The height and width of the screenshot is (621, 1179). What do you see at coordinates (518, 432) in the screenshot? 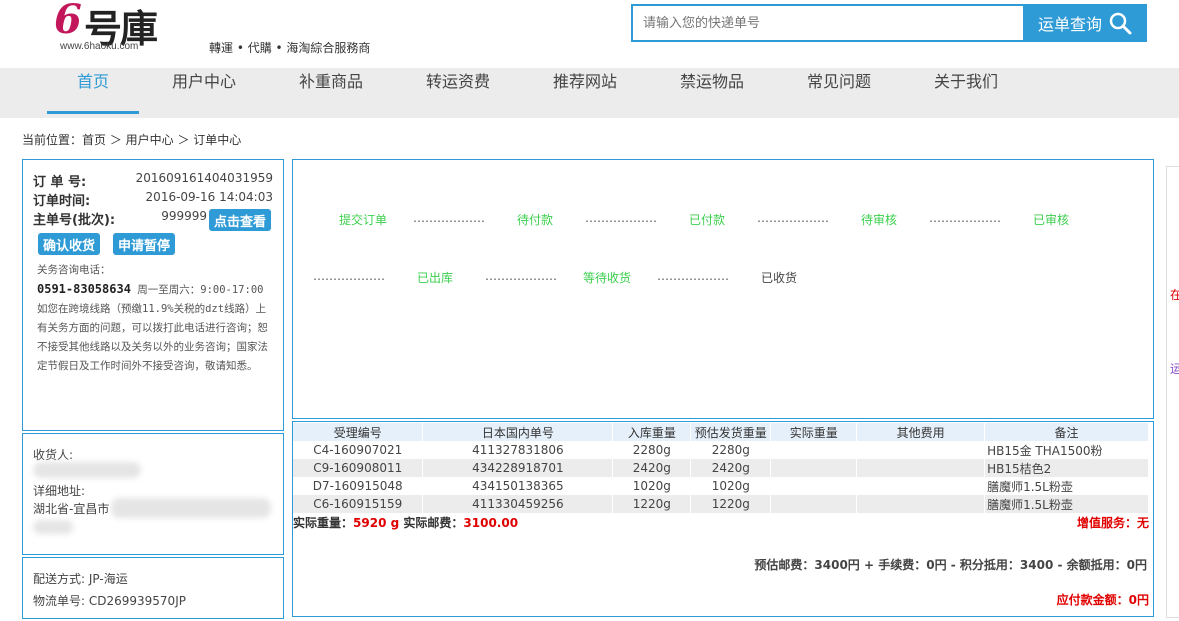
I see `col-header-japan-tracking: 日本国内单号` at bounding box center [518, 432].